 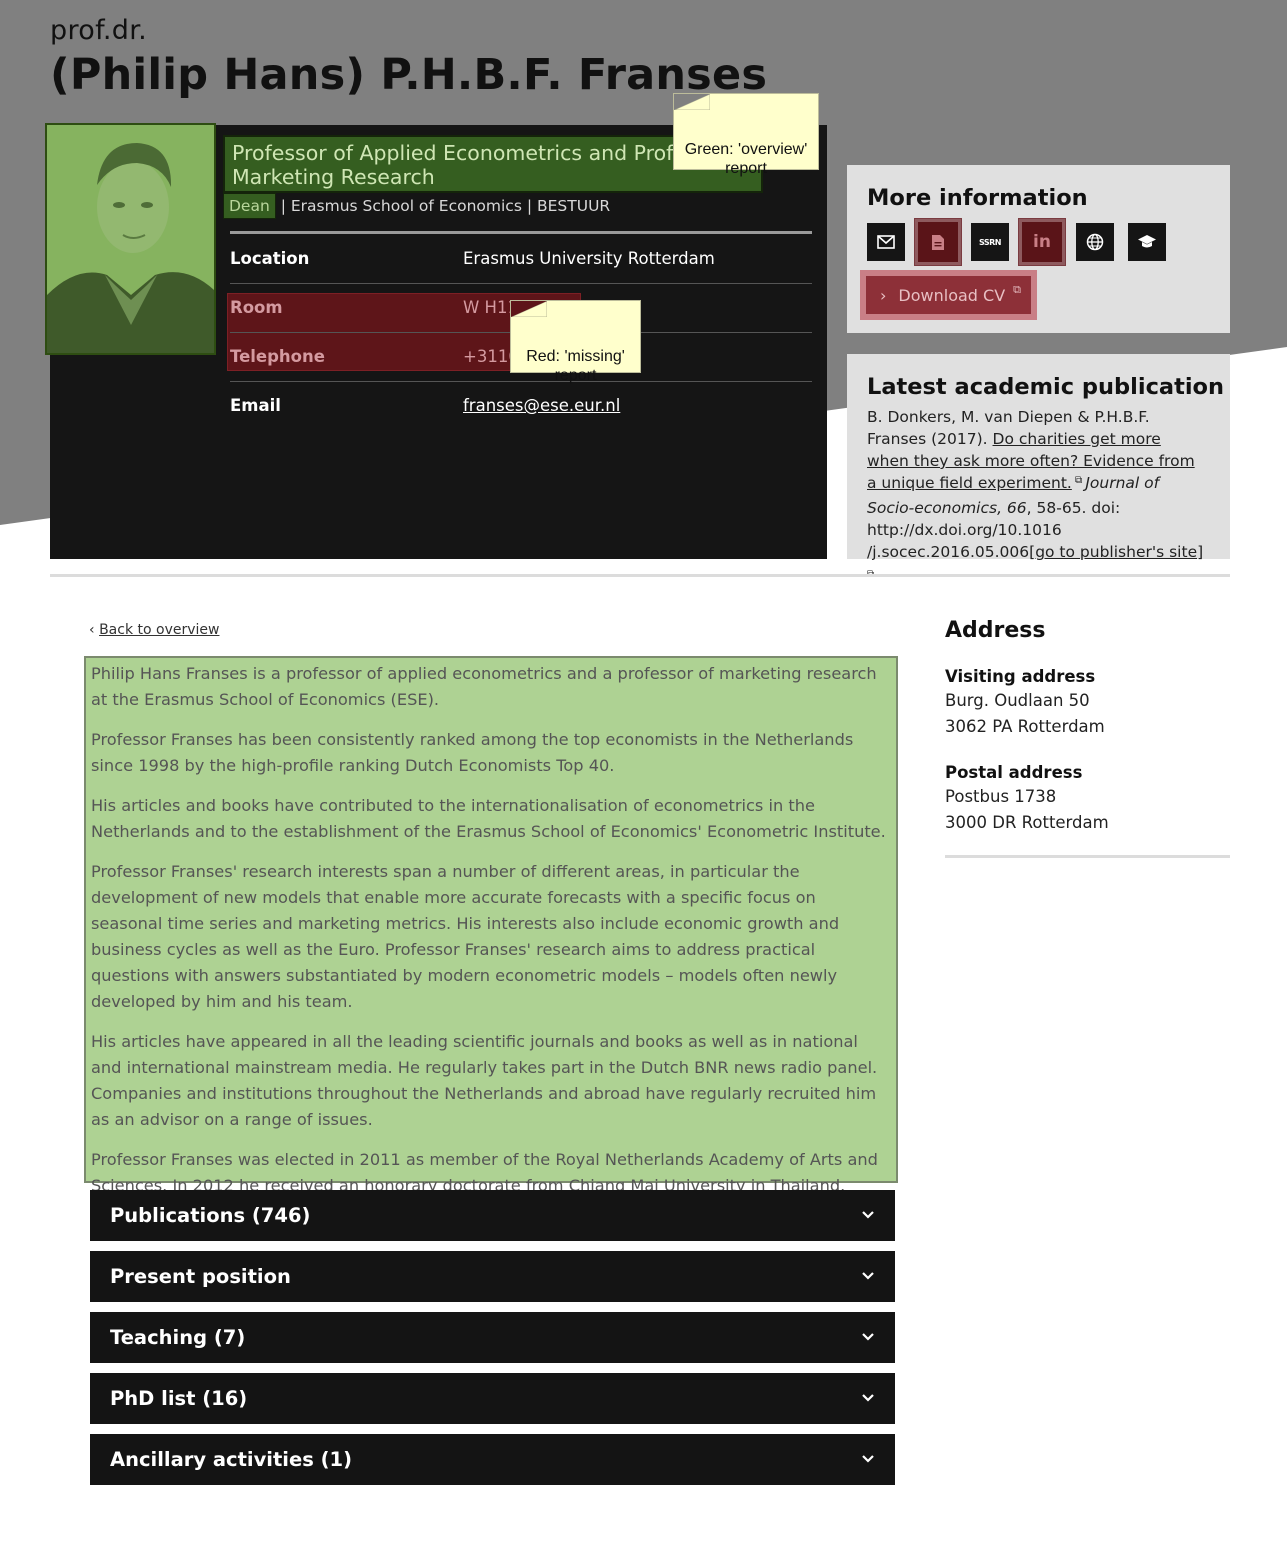 What do you see at coordinates (270, 258) in the screenshot?
I see `location-label: Location` at bounding box center [270, 258].